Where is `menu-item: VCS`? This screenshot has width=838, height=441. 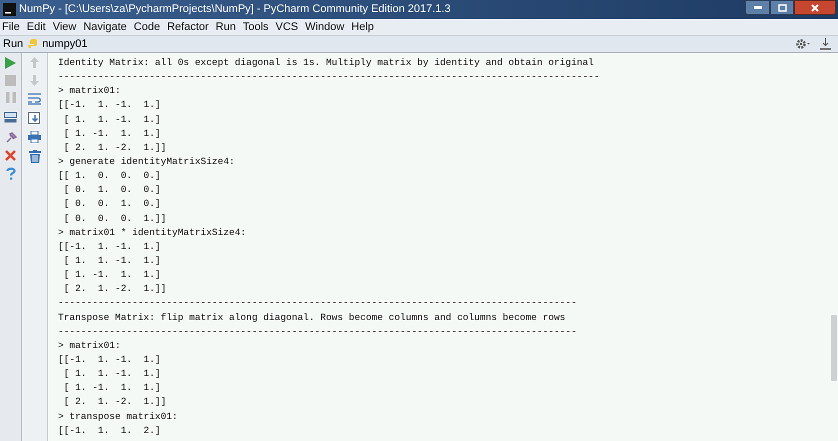 menu-item: VCS is located at coordinates (287, 27).